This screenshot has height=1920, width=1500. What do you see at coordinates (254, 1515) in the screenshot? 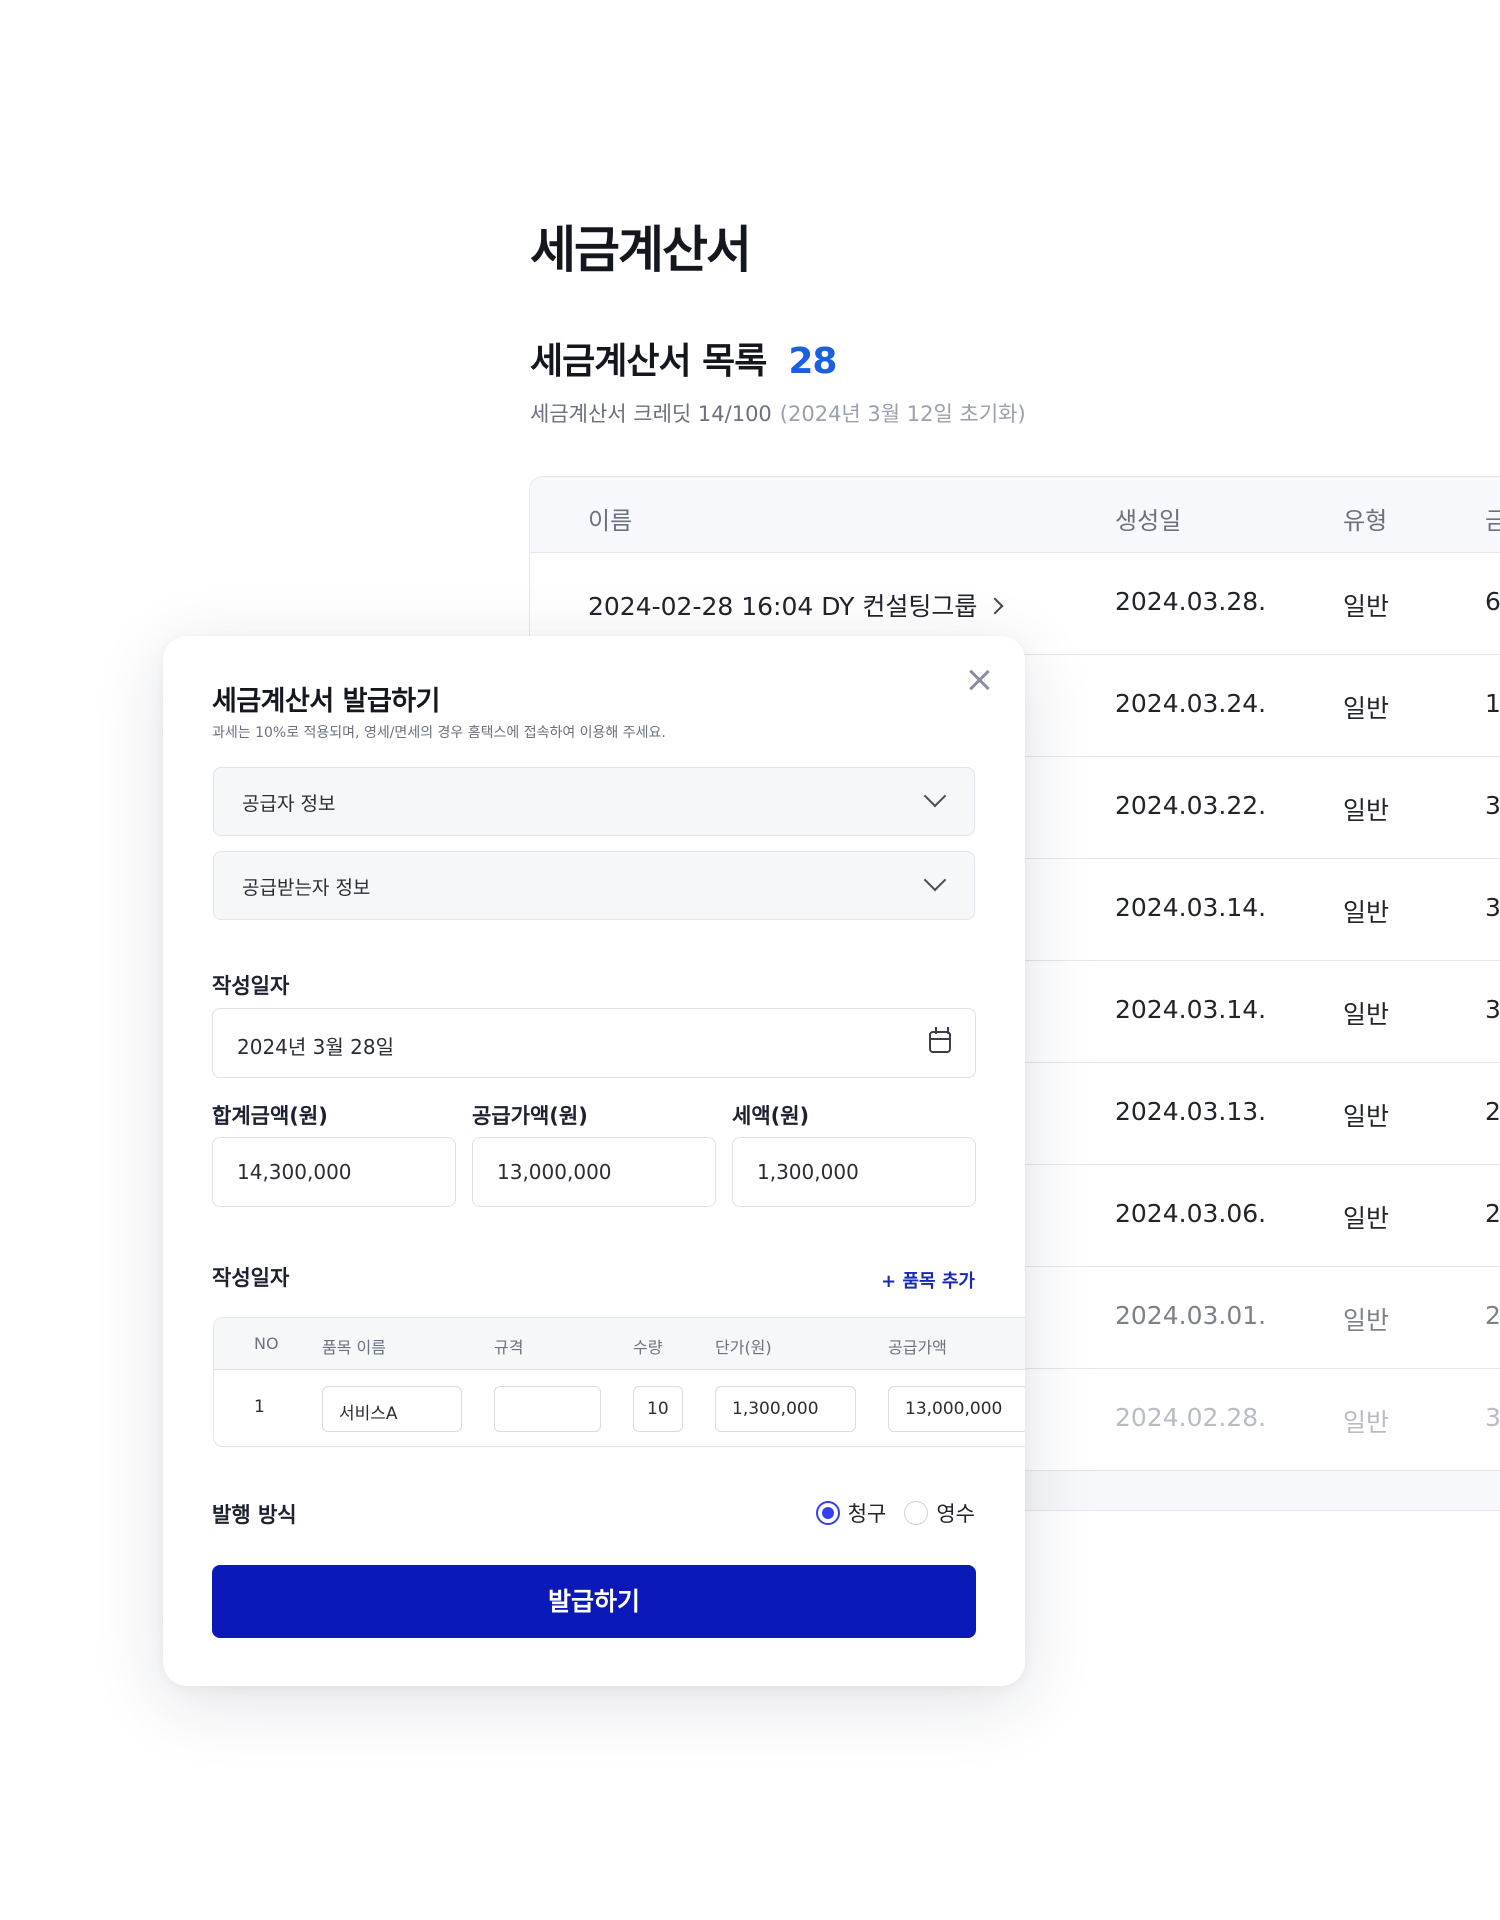
I see `issue-method-label: 발행 방식` at bounding box center [254, 1515].